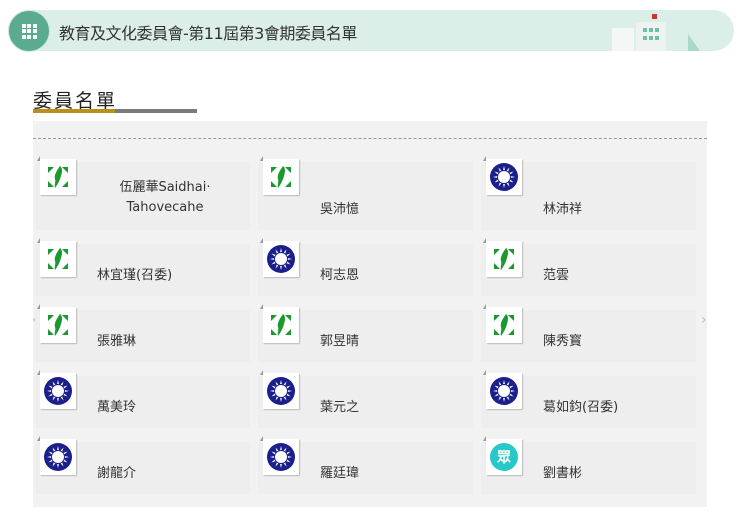 The image size is (740, 517). What do you see at coordinates (340, 407) in the screenshot?
I see `member-name: 葉元之` at bounding box center [340, 407].